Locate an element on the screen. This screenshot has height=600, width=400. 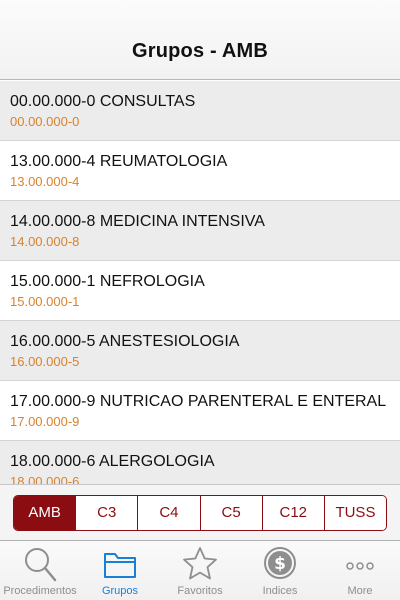
segment-amb: AMB is located at coordinates (45, 512).